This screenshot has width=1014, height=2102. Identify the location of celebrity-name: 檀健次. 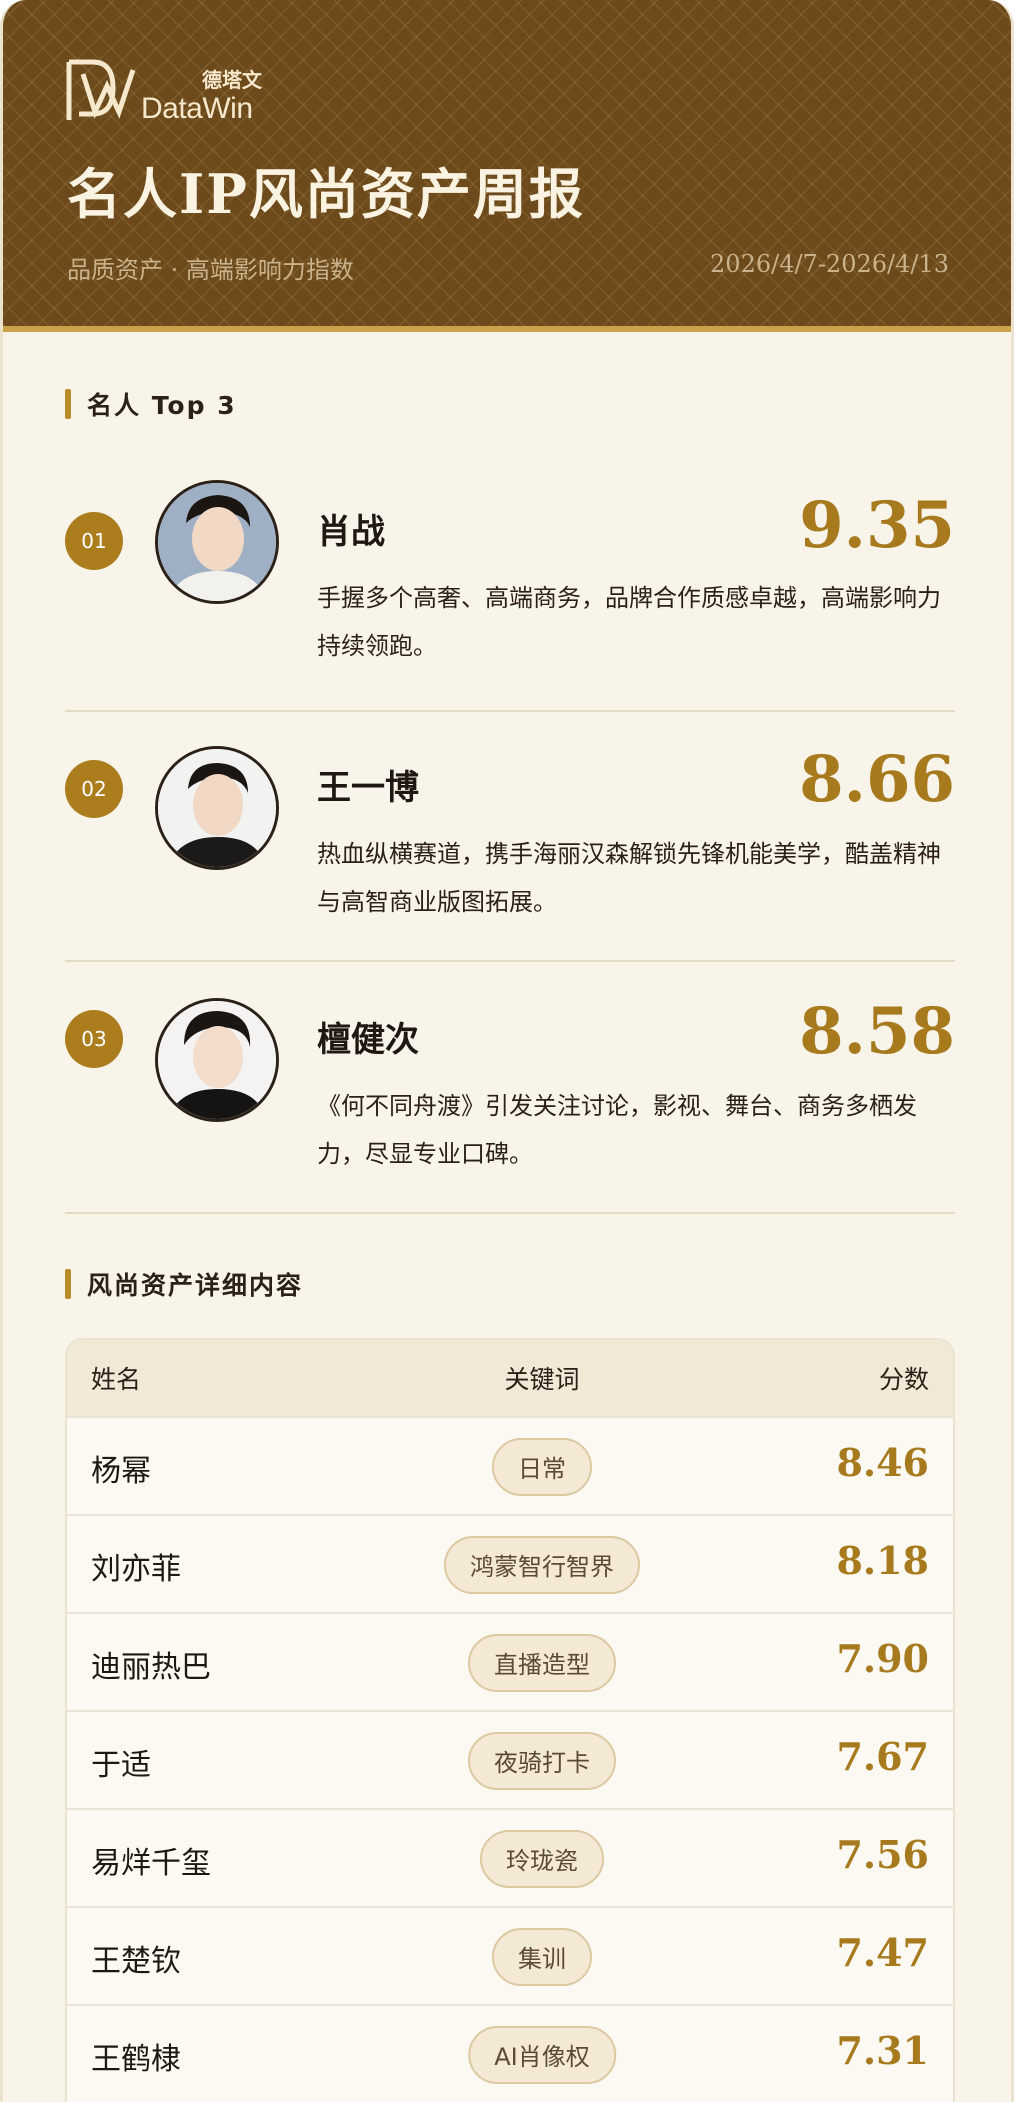
(368, 1040).